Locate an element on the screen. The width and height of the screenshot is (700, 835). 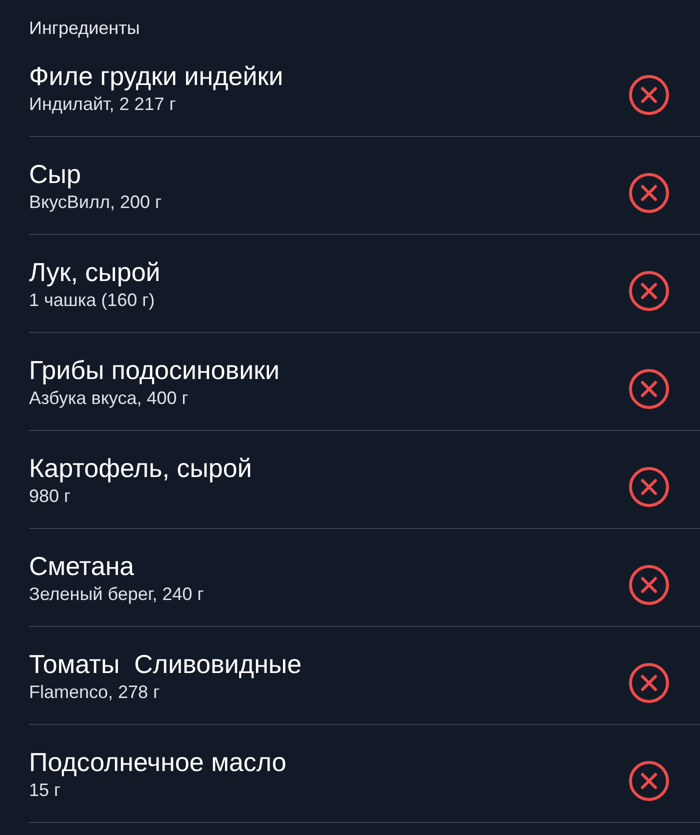
ingredient-amount: Зеленый берег, 240 г is located at coordinates (117, 594).